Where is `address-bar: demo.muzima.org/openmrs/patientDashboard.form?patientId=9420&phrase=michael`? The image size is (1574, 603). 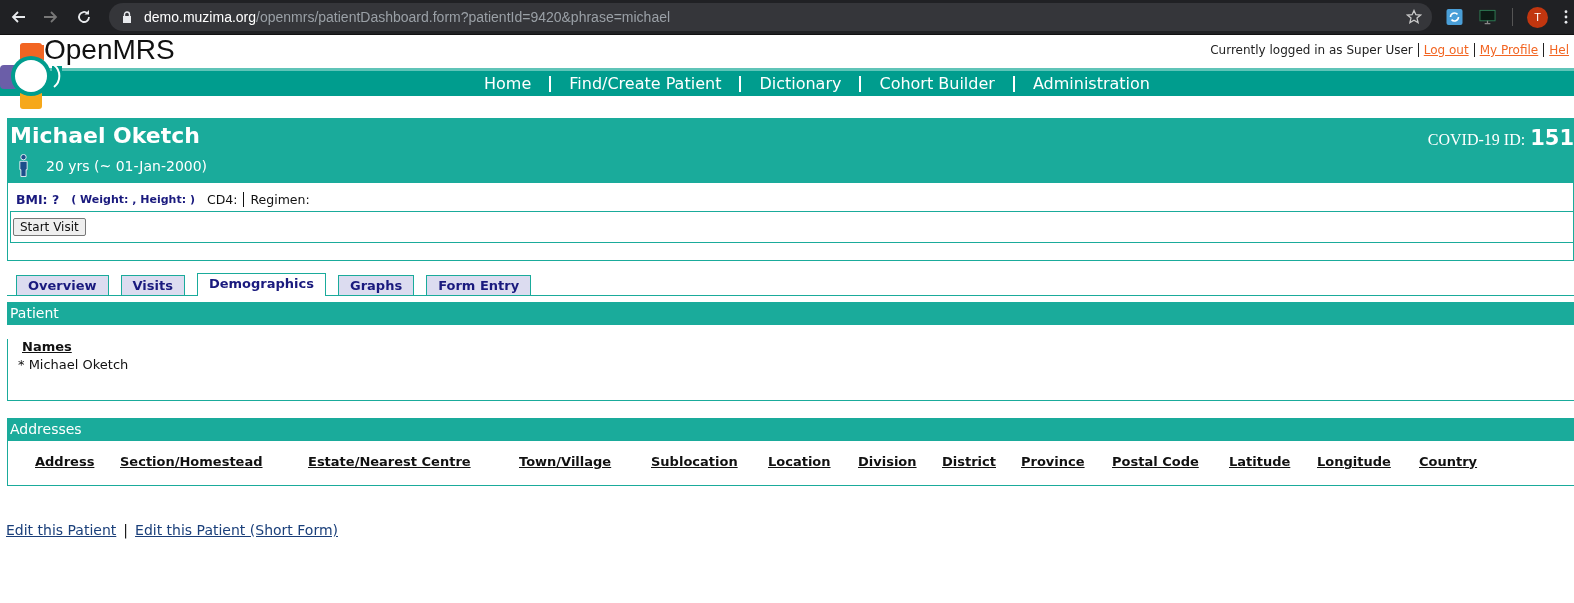 address-bar: demo.muzima.org/openmrs/patientDashboard.form?patientId=9420&phrase=michael is located at coordinates (770, 17).